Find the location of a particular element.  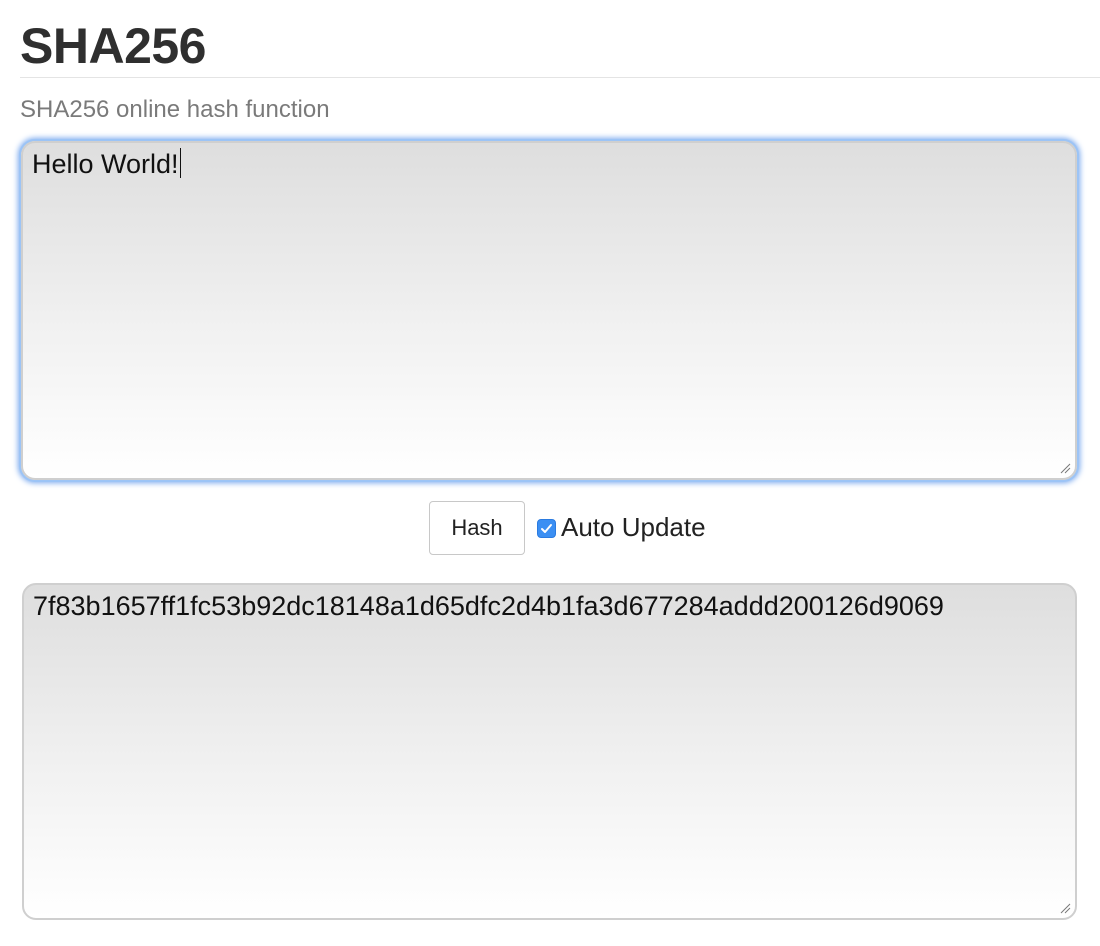

hash-button: Hash is located at coordinates (477, 528).